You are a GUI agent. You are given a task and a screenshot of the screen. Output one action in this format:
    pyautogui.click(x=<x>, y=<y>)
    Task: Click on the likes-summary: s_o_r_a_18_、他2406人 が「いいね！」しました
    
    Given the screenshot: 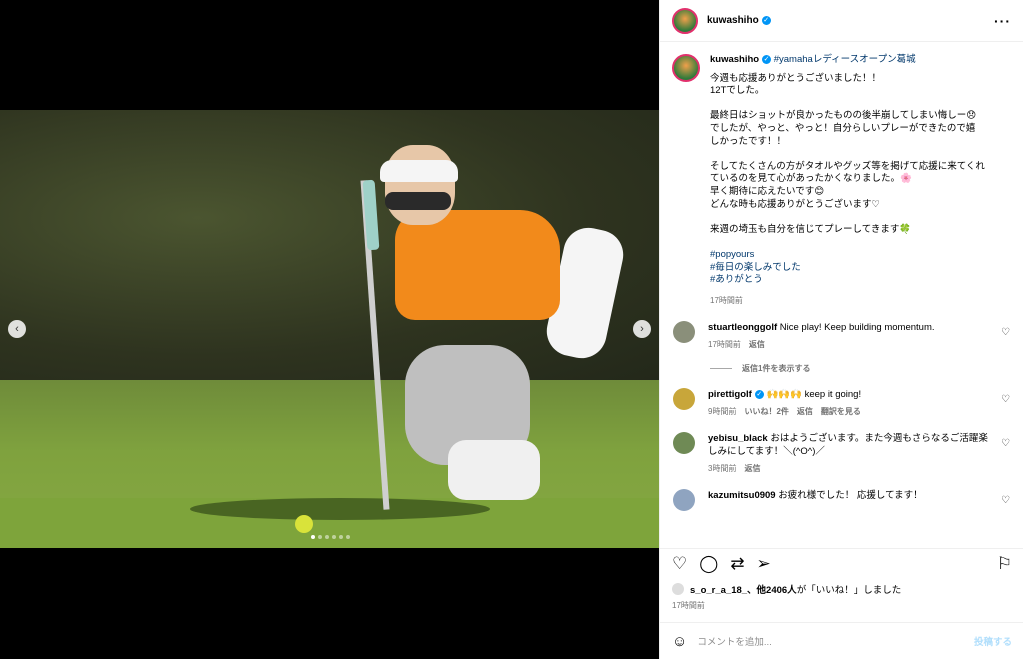 What is the action you would take?
    pyautogui.click(x=786, y=589)
    